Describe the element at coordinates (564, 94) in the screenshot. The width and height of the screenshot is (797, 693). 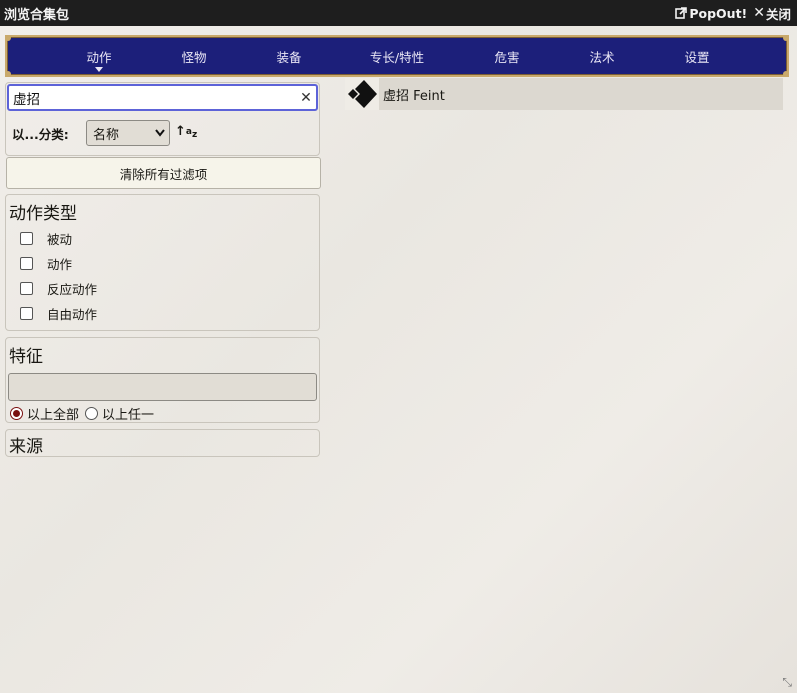
I see `result-item: 虚招 Feint` at that location.